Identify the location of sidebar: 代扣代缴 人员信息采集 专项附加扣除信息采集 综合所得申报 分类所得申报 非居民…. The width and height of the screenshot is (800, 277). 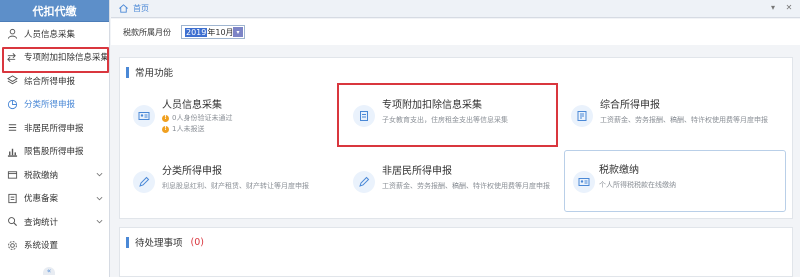
(55, 138).